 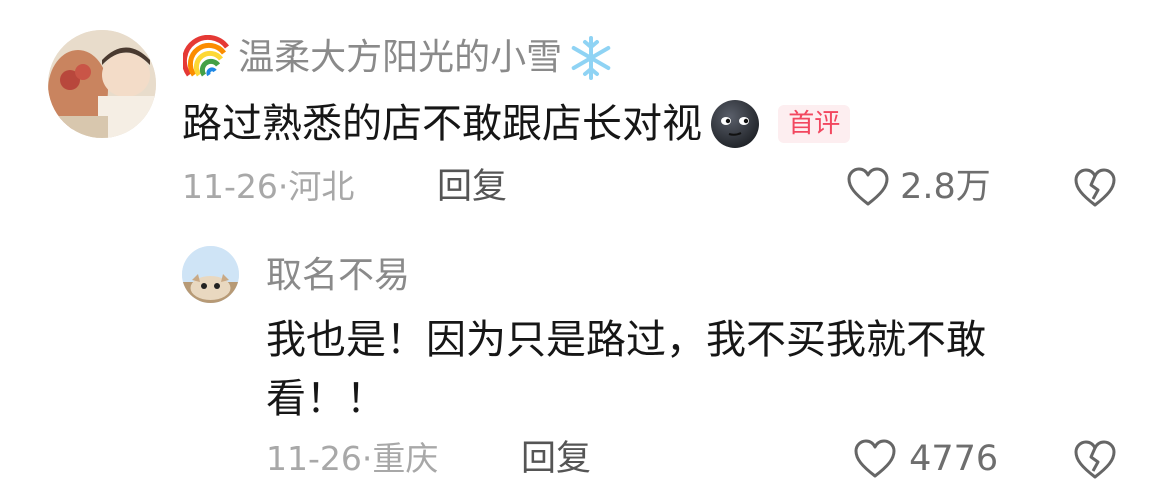 I want to click on rainbow-icon, so click(x=206, y=56).